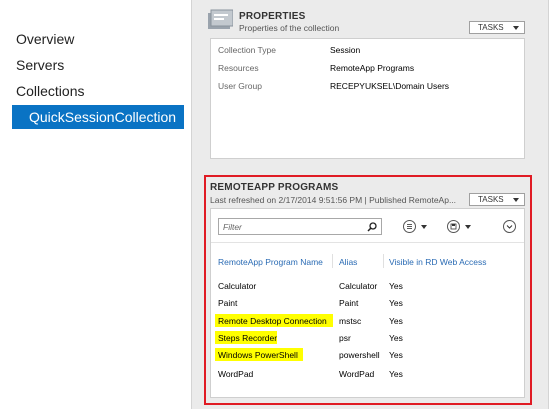 The image size is (554, 409). Describe the element at coordinates (491, 27) in the screenshot. I see `tasks-label: TASKS` at that location.